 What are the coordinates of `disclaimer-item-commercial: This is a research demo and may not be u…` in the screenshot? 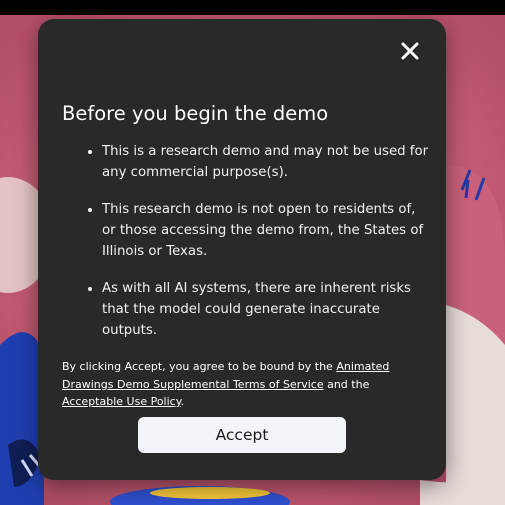 It's located at (267, 162).